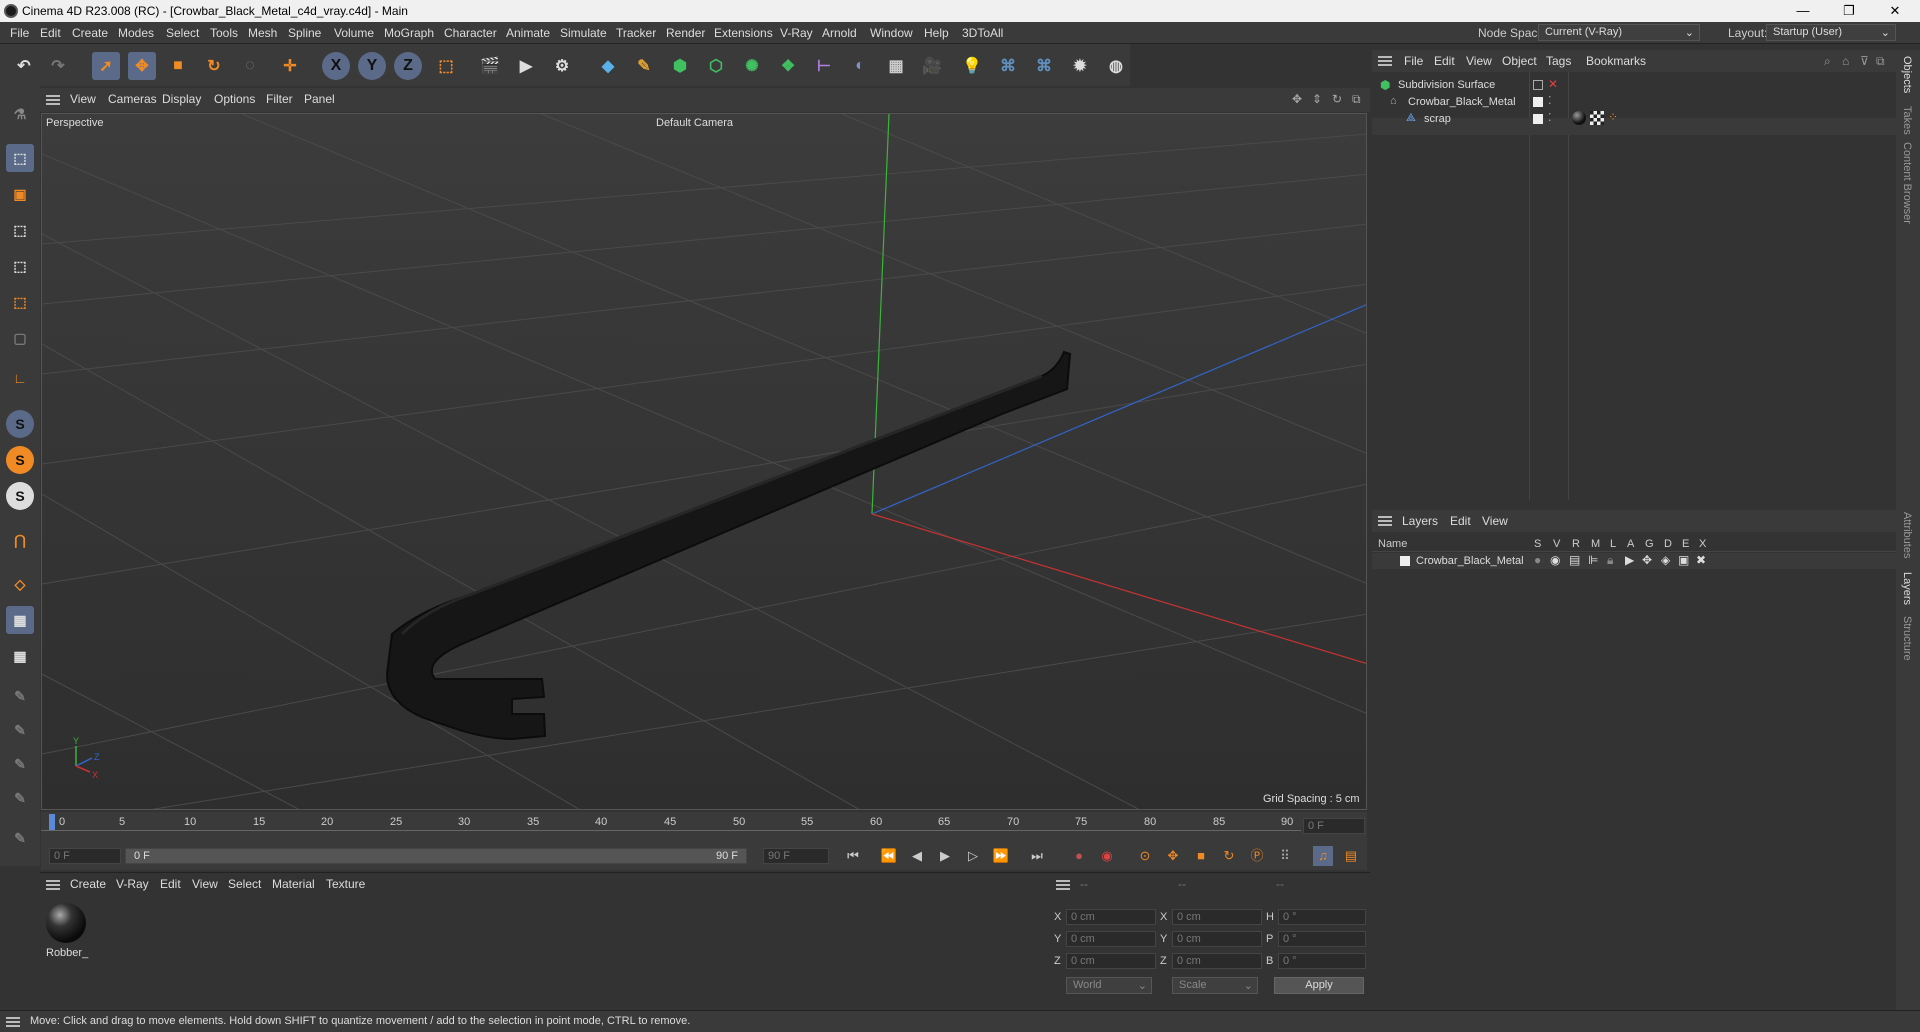  What do you see at coordinates (1470, 561) in the screenshot?
I see `layer-name: Crowbar_Black_Metal` at bounding box center [1470, 561].